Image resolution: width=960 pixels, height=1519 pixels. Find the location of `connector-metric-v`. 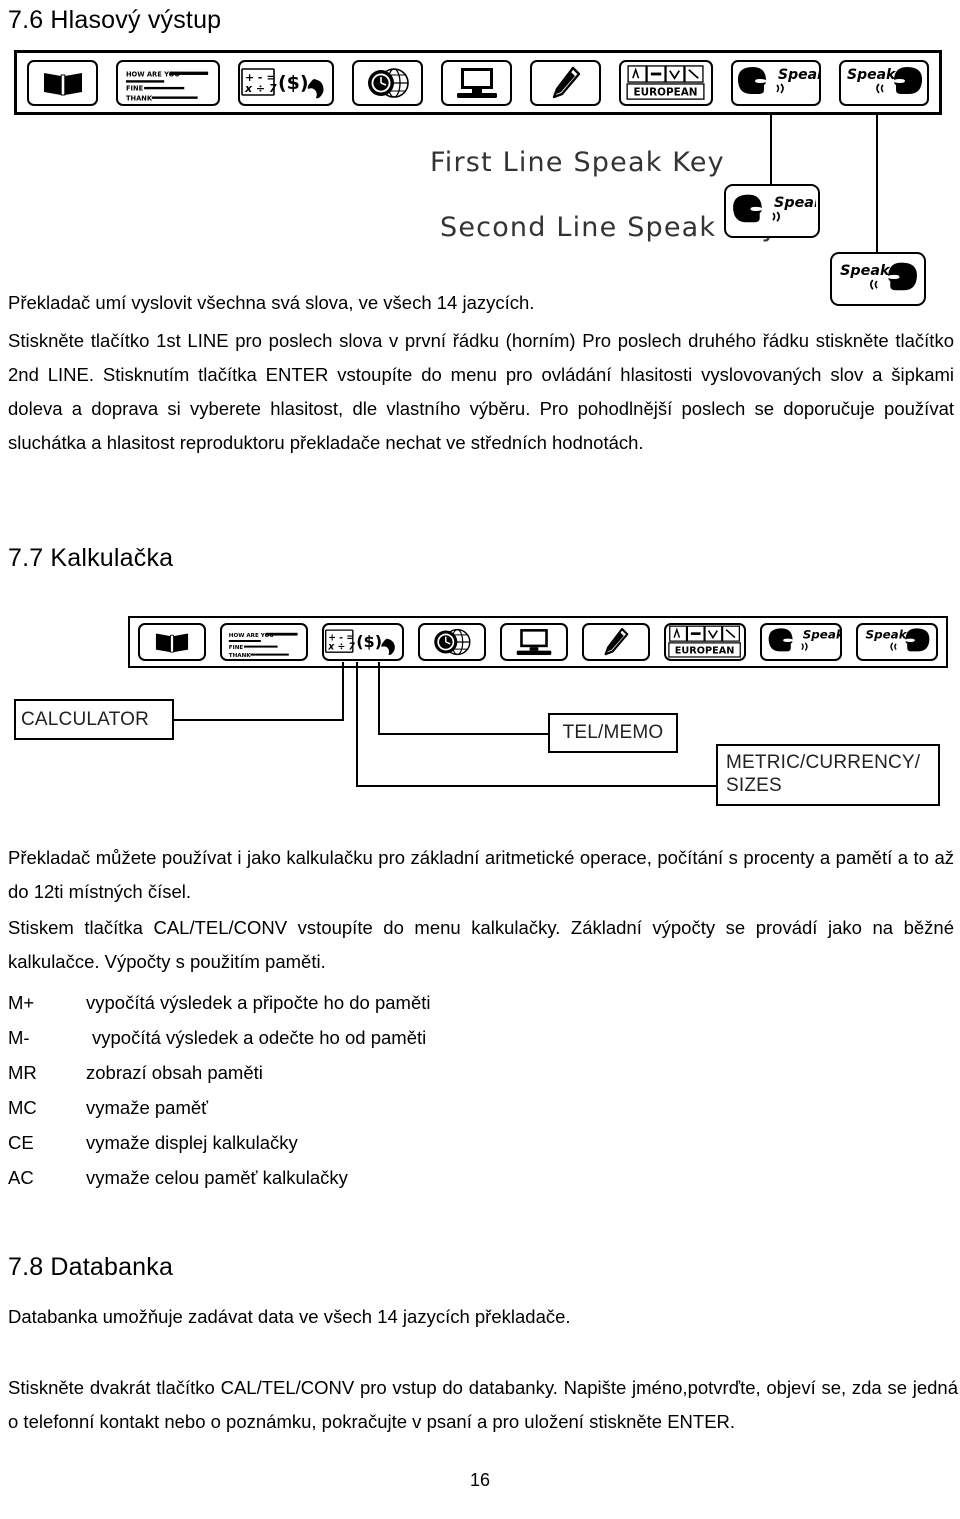

connector-metric-v is located at coordinates (357, 724).